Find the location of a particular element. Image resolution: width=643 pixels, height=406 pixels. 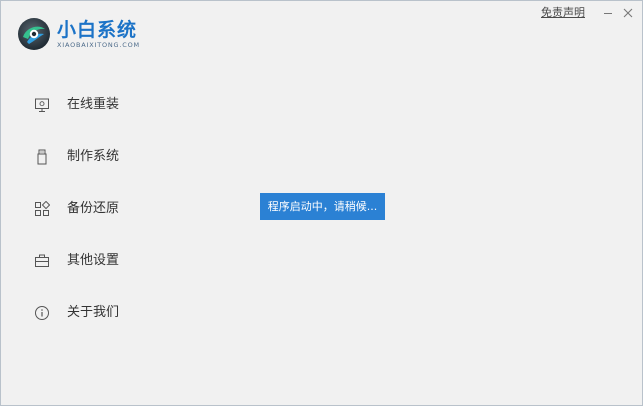

disclaimer-link: 免责声明 is located at coordinates (563, 13).